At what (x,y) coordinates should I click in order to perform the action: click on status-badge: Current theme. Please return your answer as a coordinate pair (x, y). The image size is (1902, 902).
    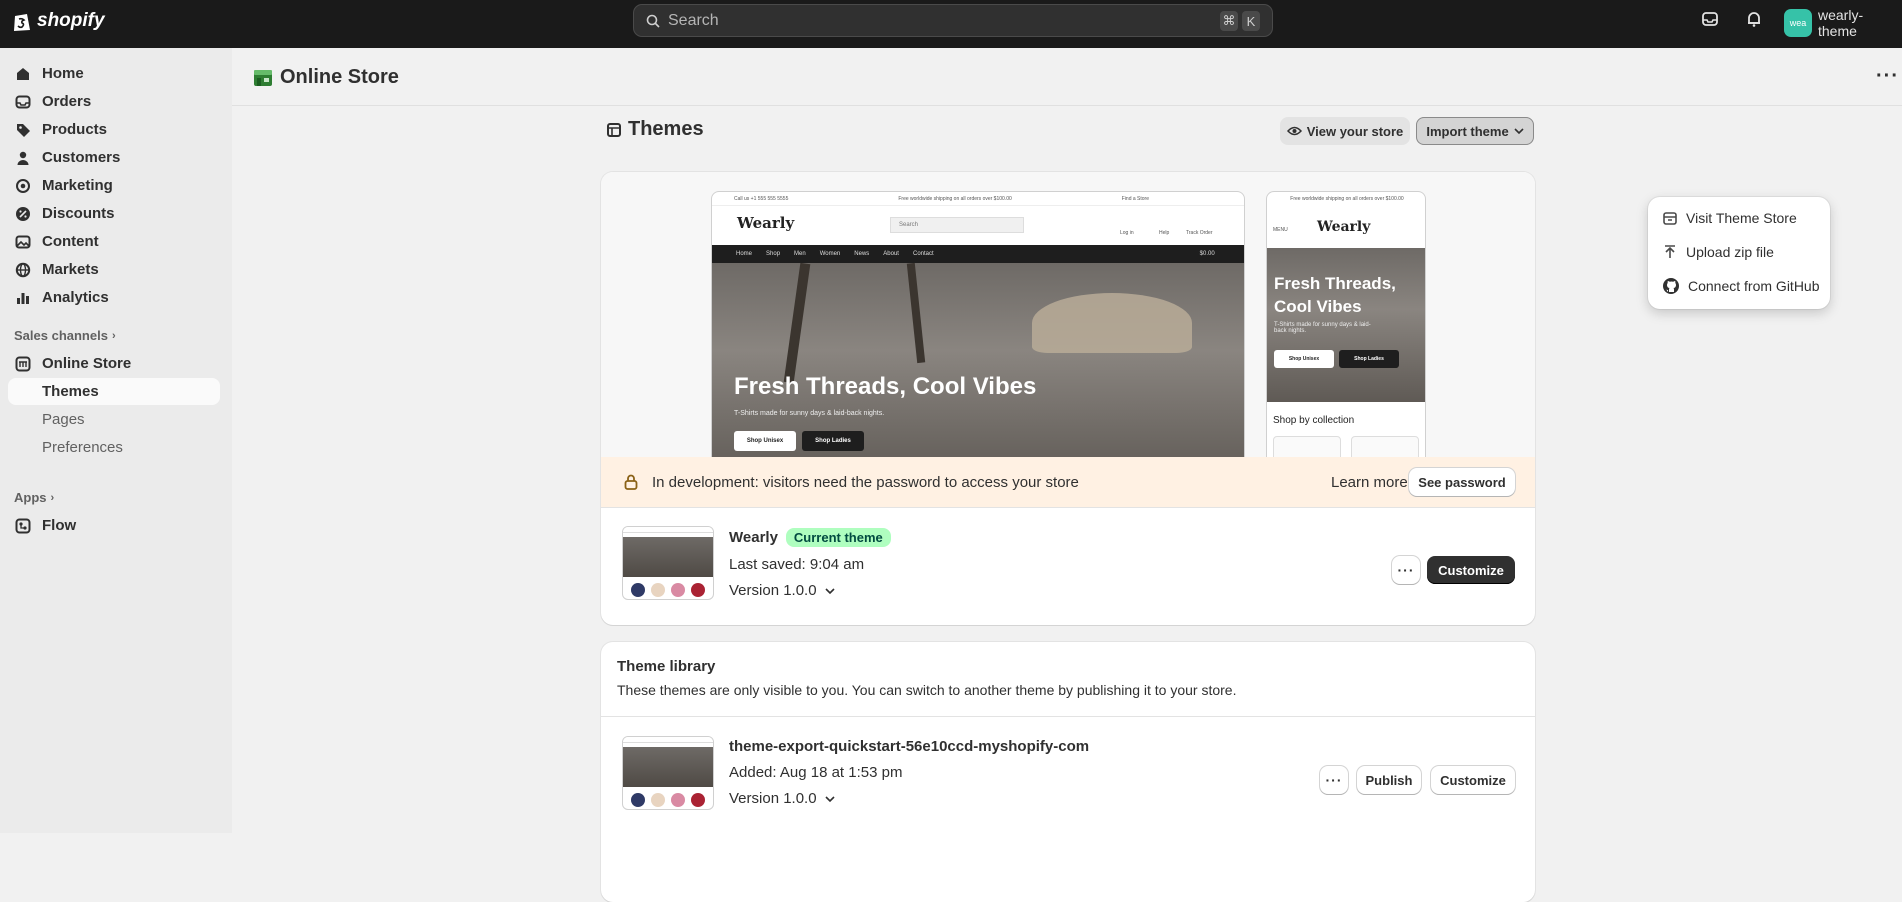
    Looking at the image, I should click on (838, 537).